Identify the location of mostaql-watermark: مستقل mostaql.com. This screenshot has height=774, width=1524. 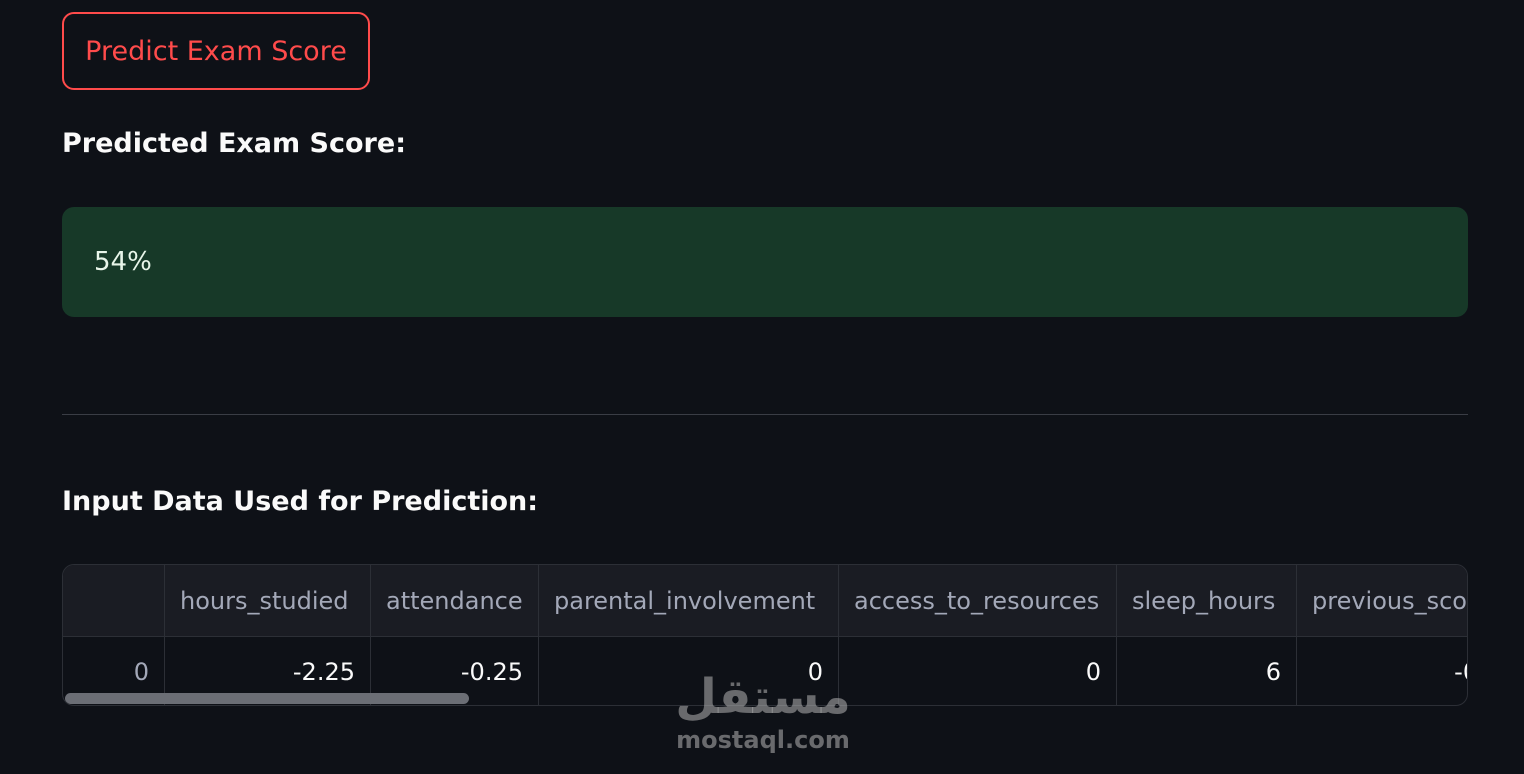
(763, 716).